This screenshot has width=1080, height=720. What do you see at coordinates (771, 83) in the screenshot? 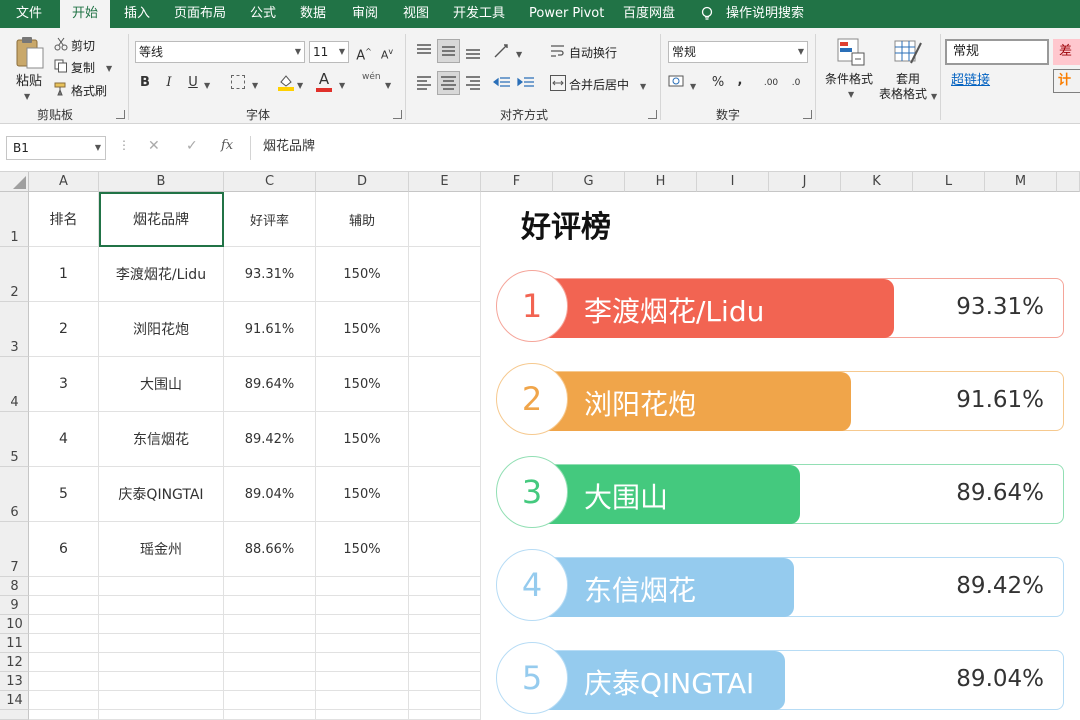
I see `increase-decimal-button: .00` at bounding box center [771, 83].